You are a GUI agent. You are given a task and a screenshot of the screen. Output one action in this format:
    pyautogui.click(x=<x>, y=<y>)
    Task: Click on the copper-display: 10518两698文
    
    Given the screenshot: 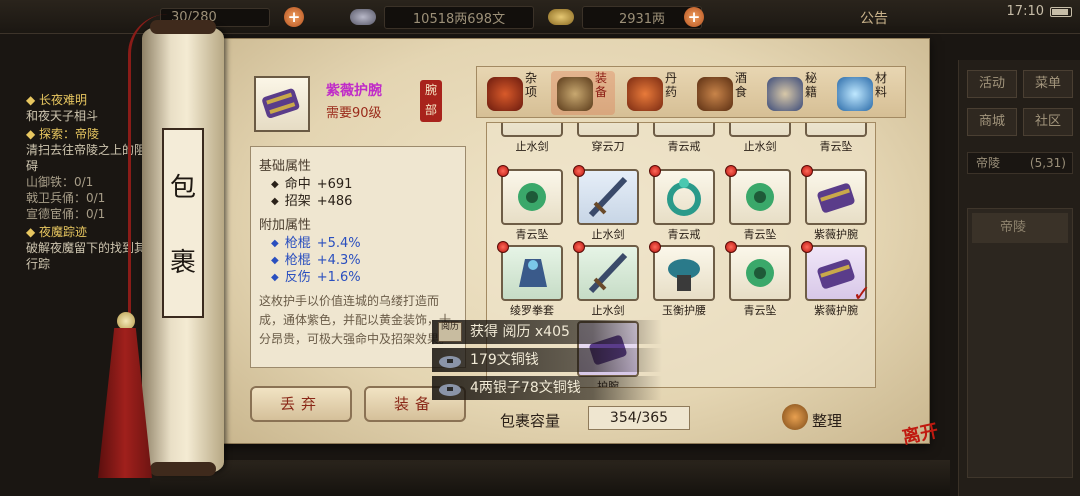 What is the action you would take?
    pyautogui.click(x=442, y=17)
    